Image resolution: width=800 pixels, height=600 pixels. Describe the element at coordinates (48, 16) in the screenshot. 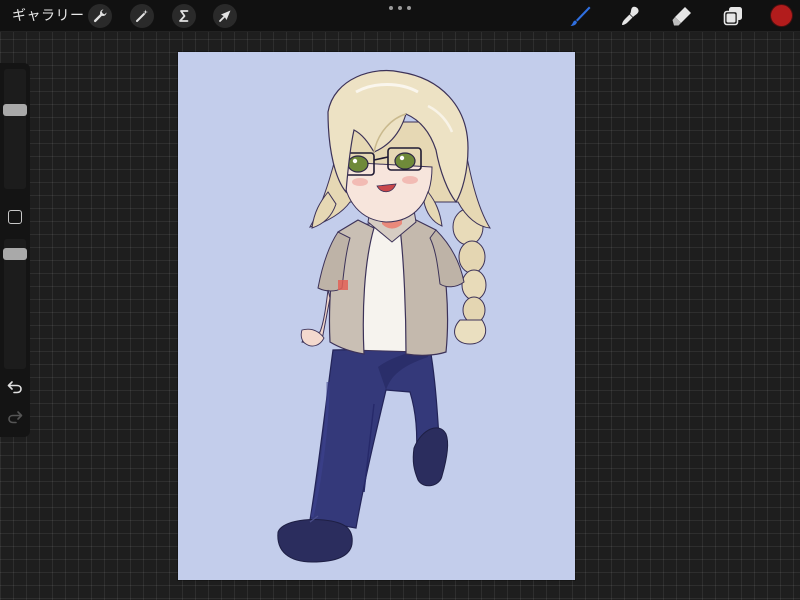

I see `gallery-button: ギャラリー` at that location.